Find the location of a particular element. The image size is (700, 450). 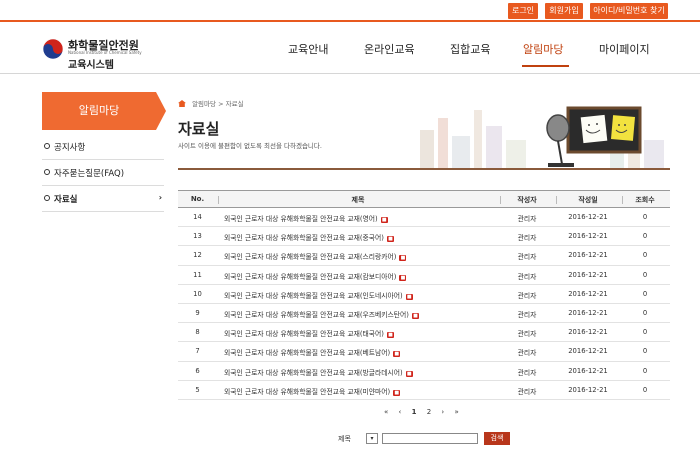

login-button: 로그인 is located at coordinates (523, 11).